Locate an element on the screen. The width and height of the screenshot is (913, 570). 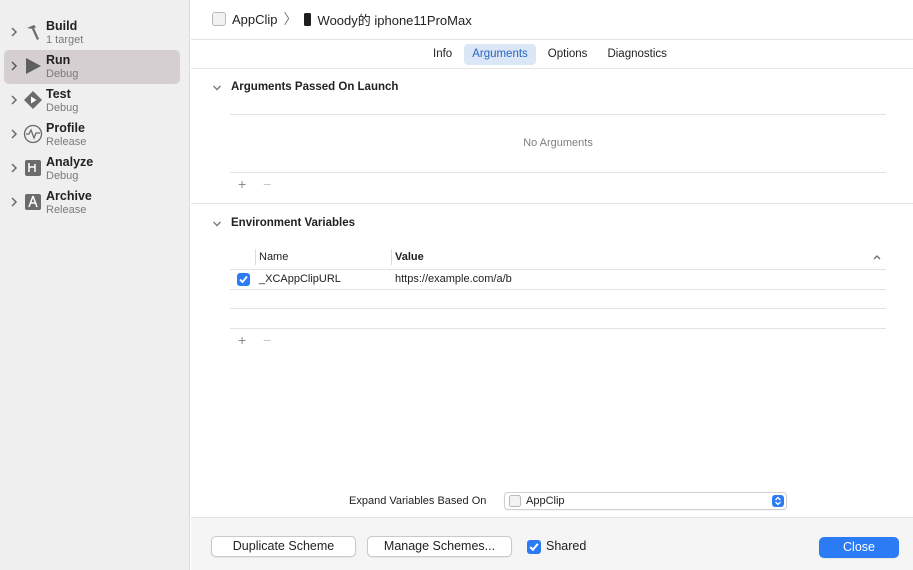
add-argument-button: + is located at coordinates (242, 184).